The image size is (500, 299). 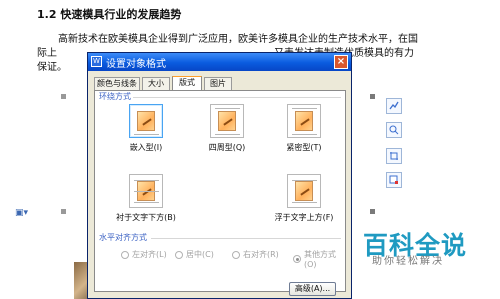 I want to click on zoom-icon, so click(x=394, y=130).